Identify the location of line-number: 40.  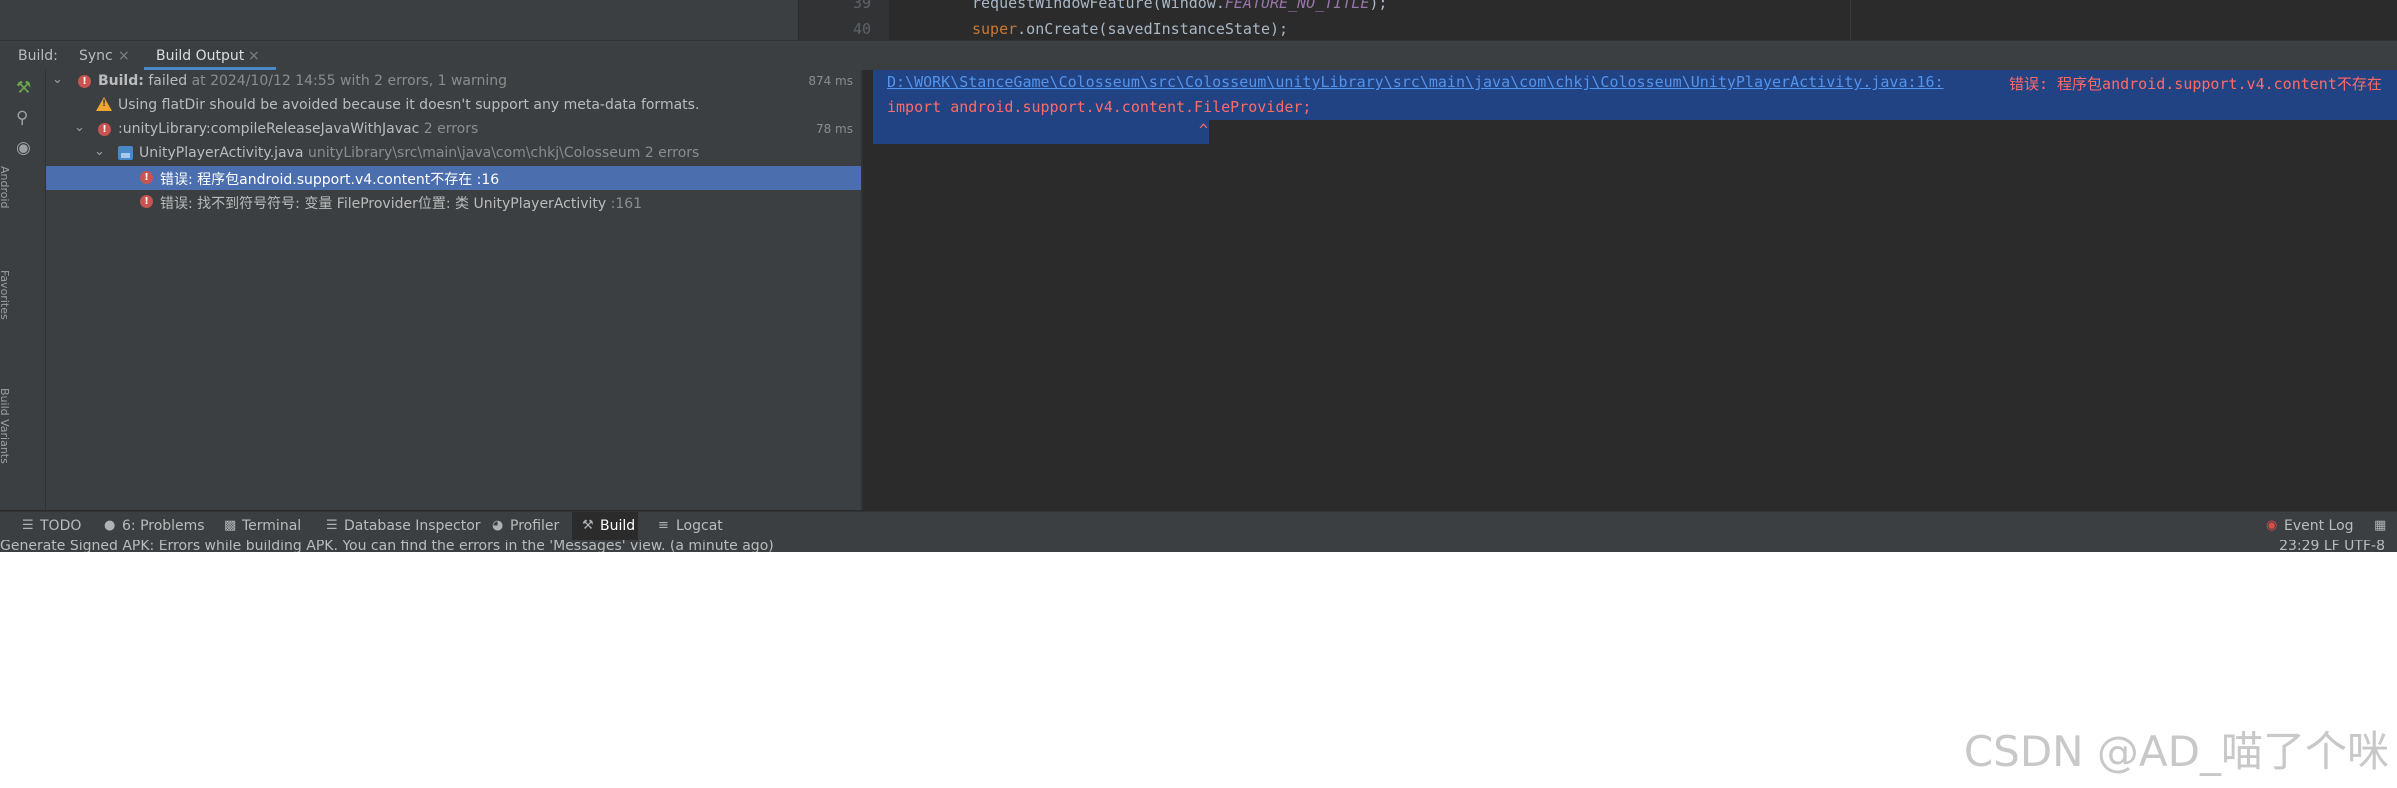
(861, 29).